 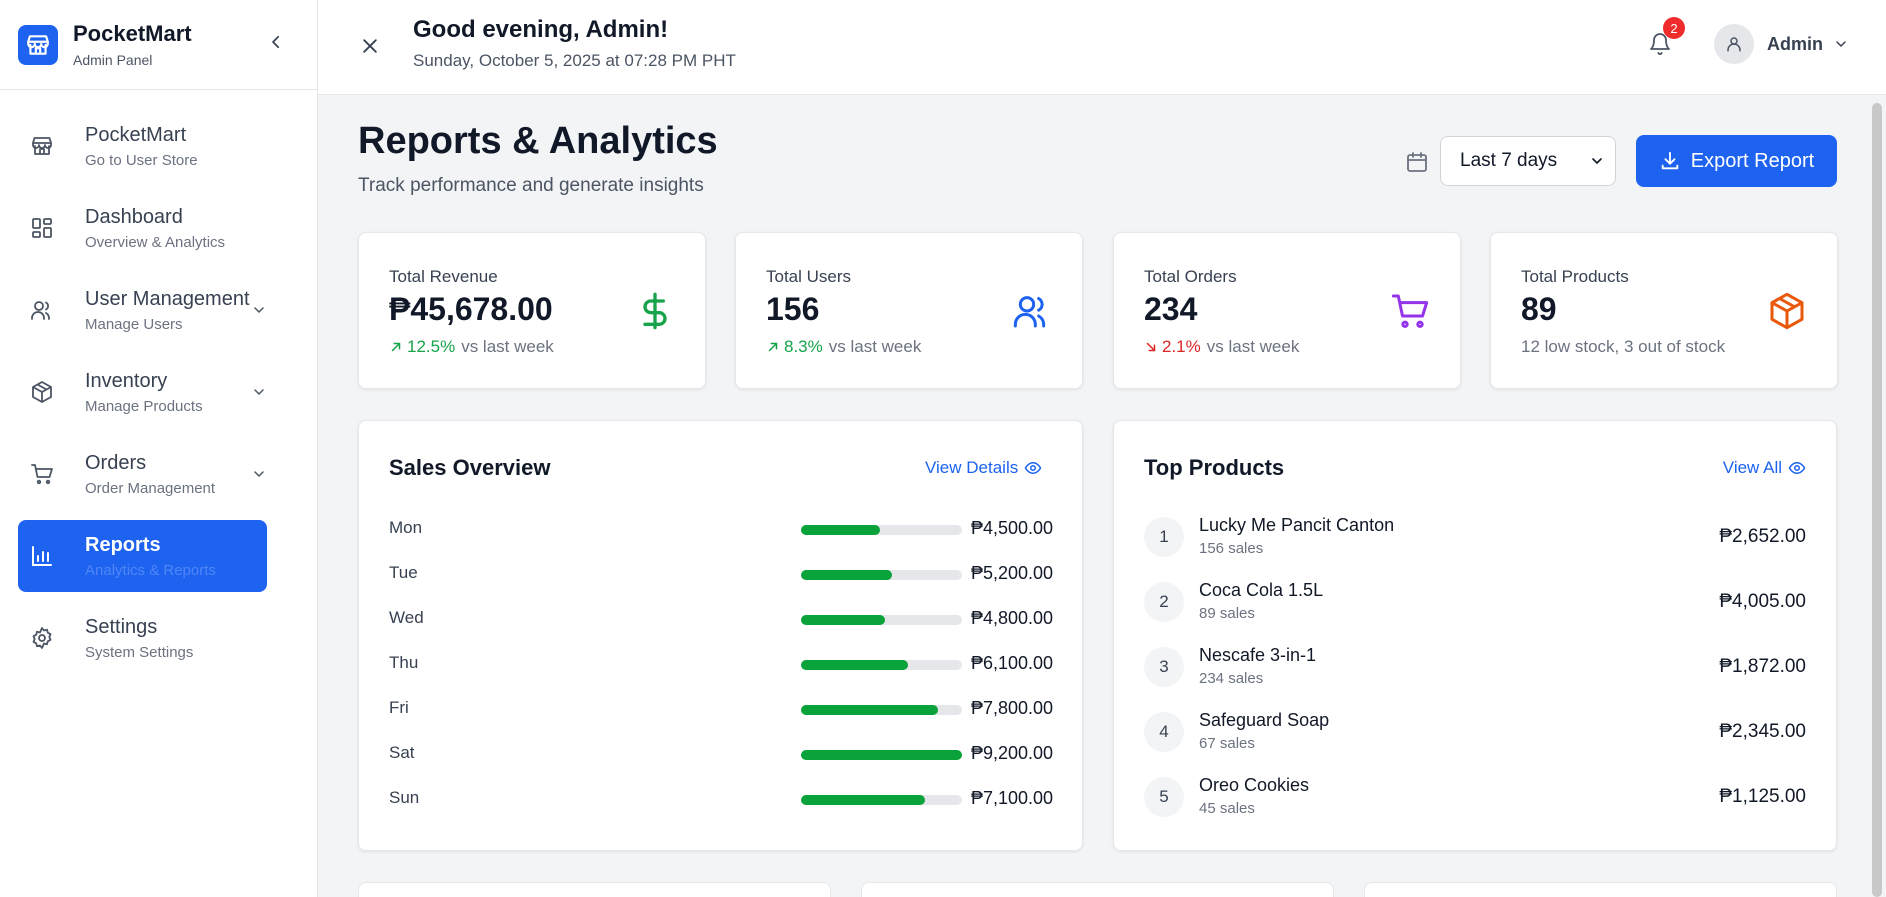 What do you see at coordinates (1033, 468) in the screenshot?
I see `eye-icon` at bounding box center [1033, 468].